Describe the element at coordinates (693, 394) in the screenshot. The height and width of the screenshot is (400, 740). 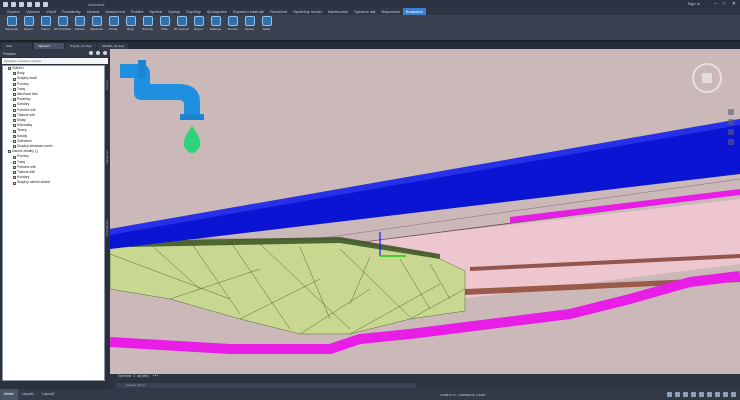
I see `ortho-icon` at that location.